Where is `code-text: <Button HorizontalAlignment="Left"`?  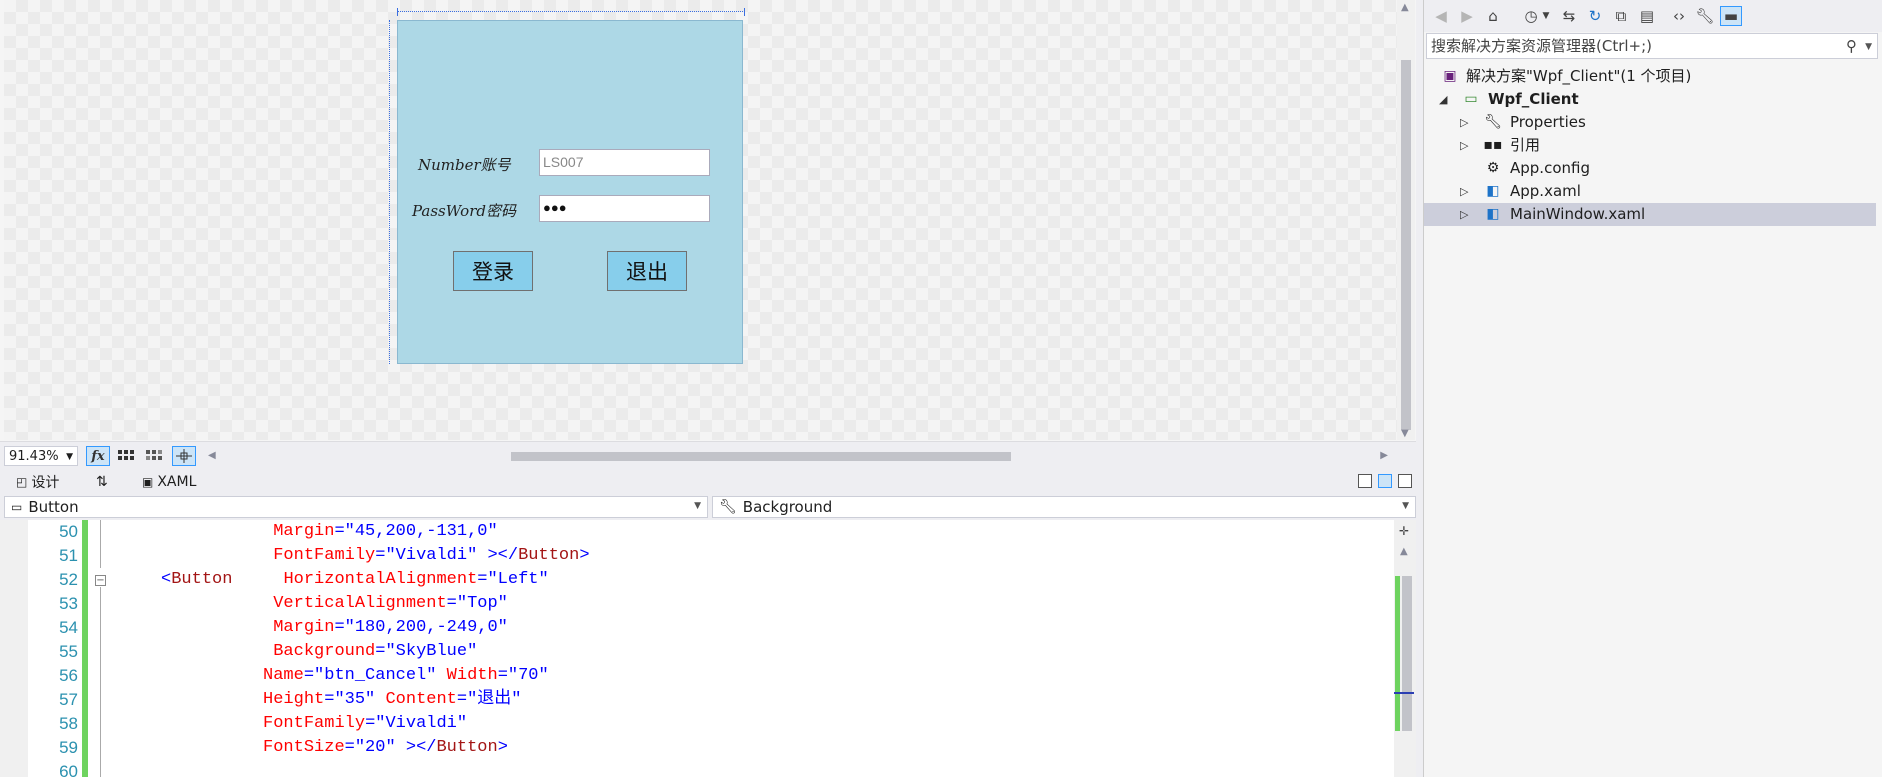 code-text: <Button HorizontalAlignment="Left" is located at coordinates (355, 579).